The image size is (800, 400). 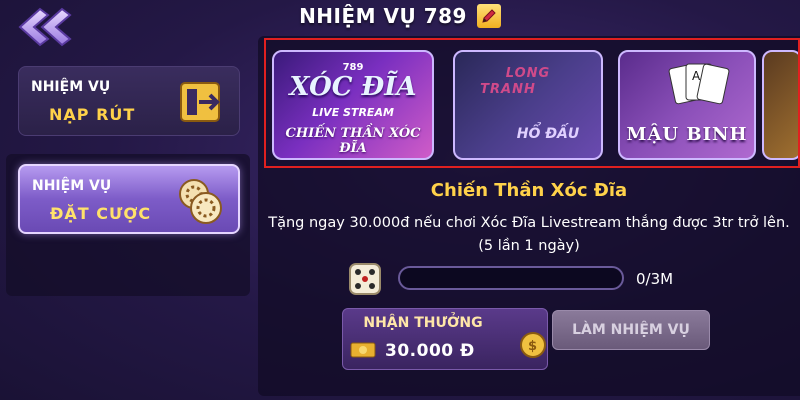 I want to click on do-task-button: LÀM NHIỆM VỤ, so click(x=631, y=330).